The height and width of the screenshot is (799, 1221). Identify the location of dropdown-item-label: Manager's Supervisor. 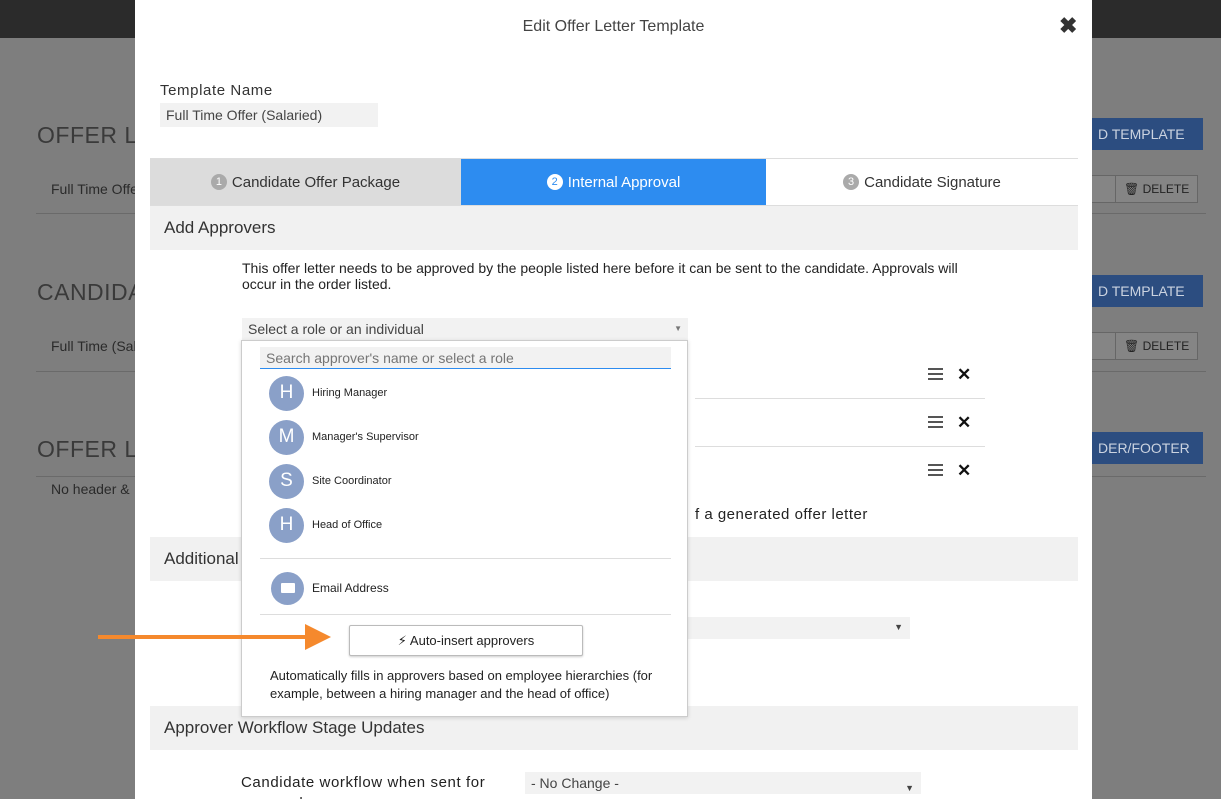
(365, 437).